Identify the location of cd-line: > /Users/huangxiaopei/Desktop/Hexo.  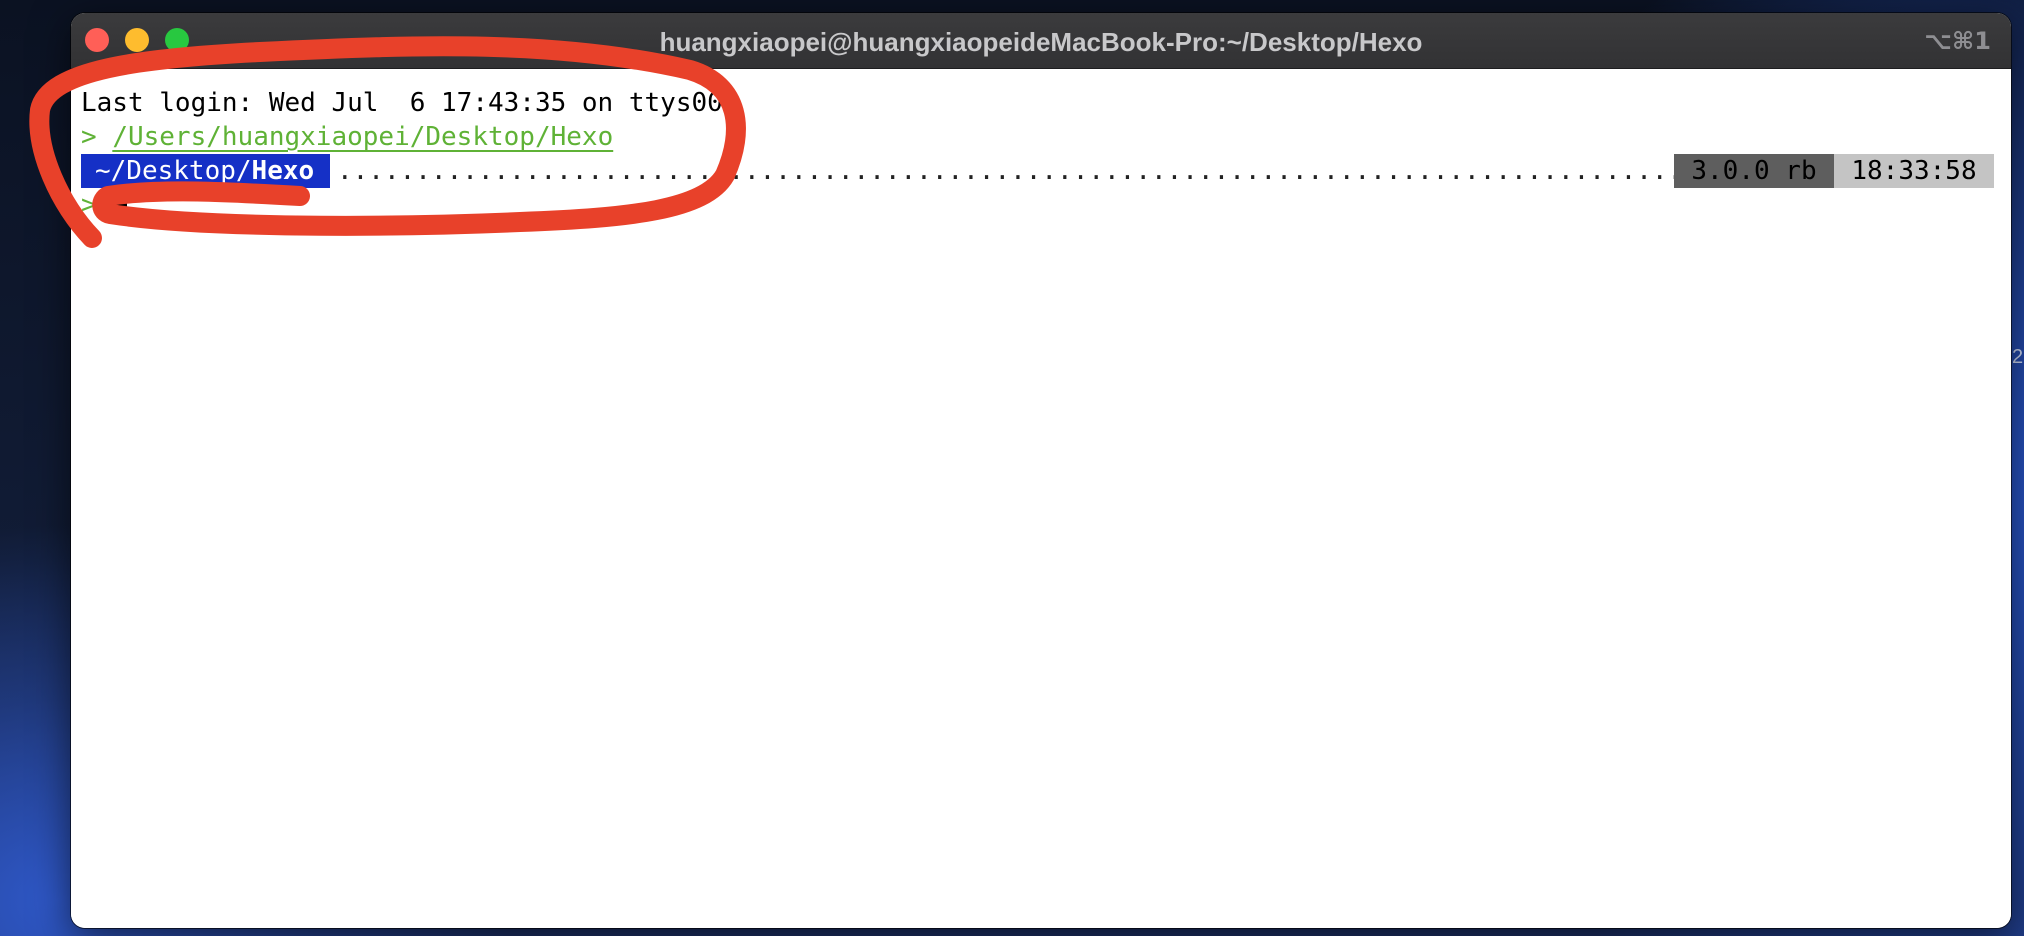
(347, 137).